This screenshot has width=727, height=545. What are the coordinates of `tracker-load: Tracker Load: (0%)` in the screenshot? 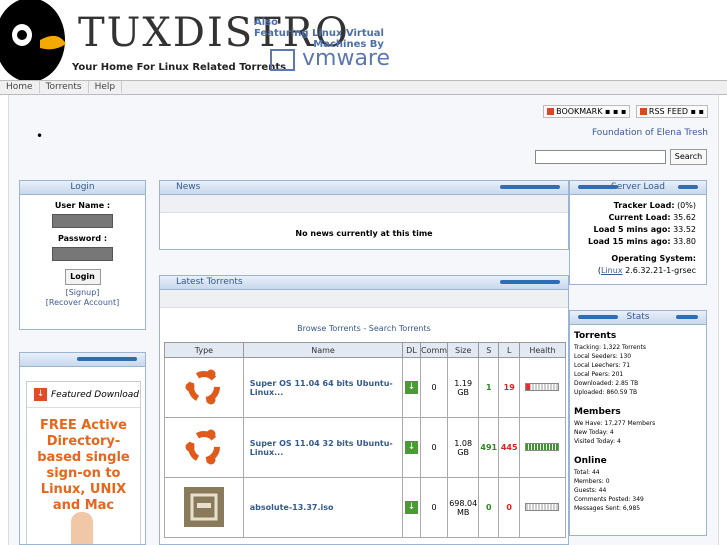 It's located at (654, 205).